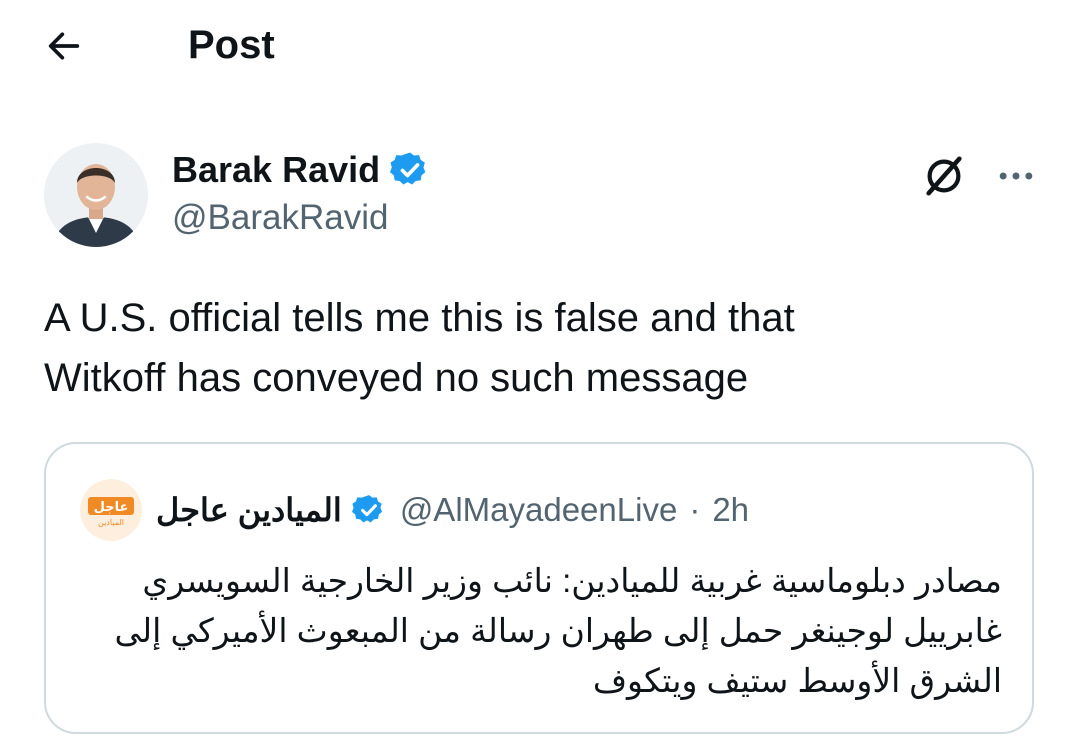 The width and height of the screenshot is (1080, 740). I want to click on quoted-author-name: الميادين عاجل, so click(249, 510).